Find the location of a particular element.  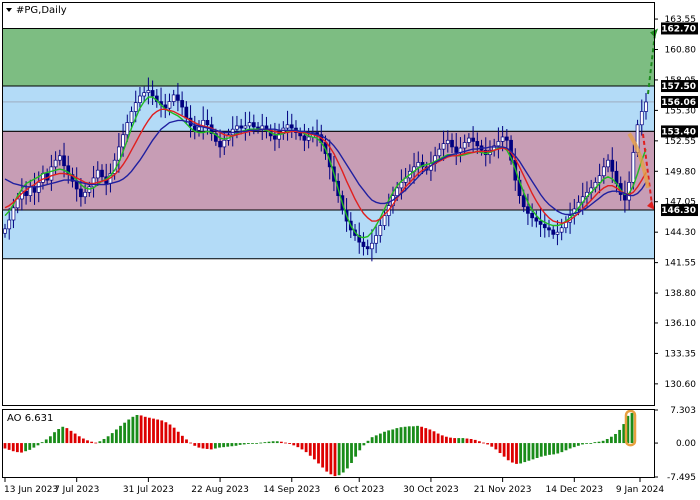

time-tick-label: 13 Jun 2023 is located at coordinates (31, 490).